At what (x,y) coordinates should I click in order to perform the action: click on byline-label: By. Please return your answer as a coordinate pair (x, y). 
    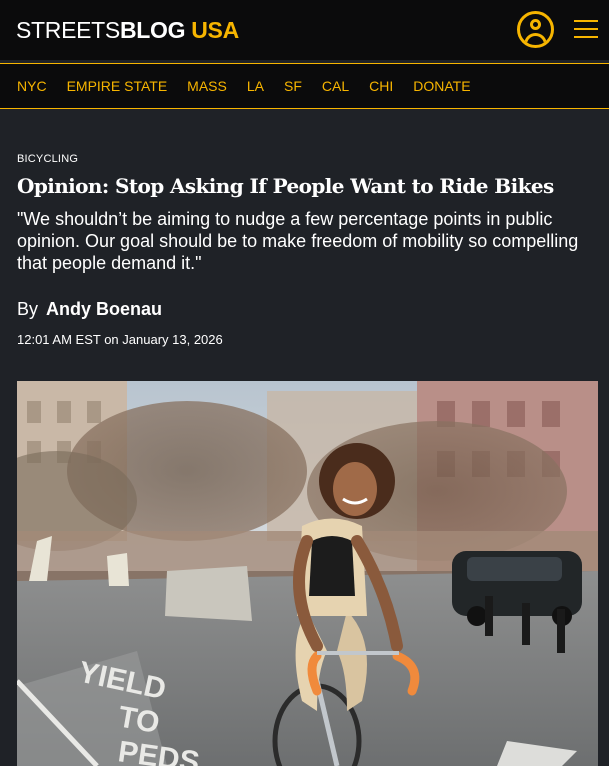
    Looking at the image, I should click on (28, 309).